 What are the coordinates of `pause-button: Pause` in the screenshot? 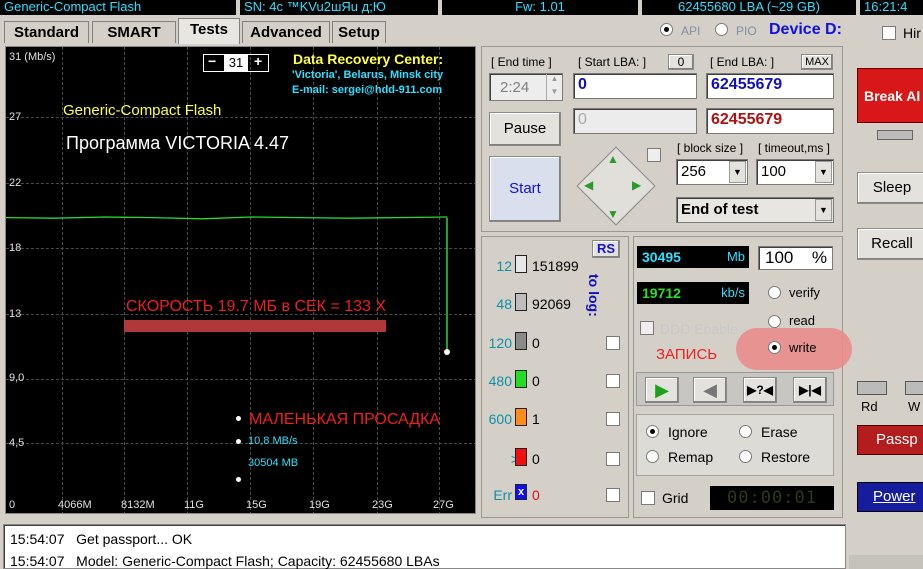 It's located at (525, 129).